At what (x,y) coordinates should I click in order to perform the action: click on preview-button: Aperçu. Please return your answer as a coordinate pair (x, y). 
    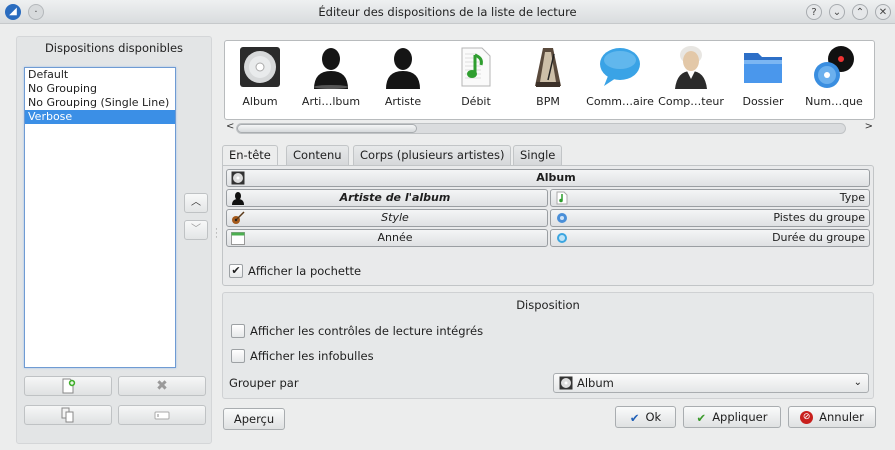
    Looking at the image, I should click on (254, 419).